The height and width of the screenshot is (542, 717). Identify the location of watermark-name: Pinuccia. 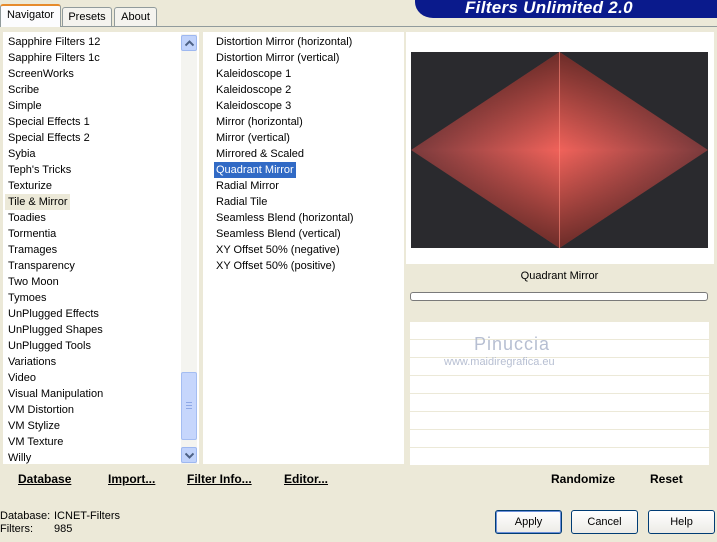
(512, 344).